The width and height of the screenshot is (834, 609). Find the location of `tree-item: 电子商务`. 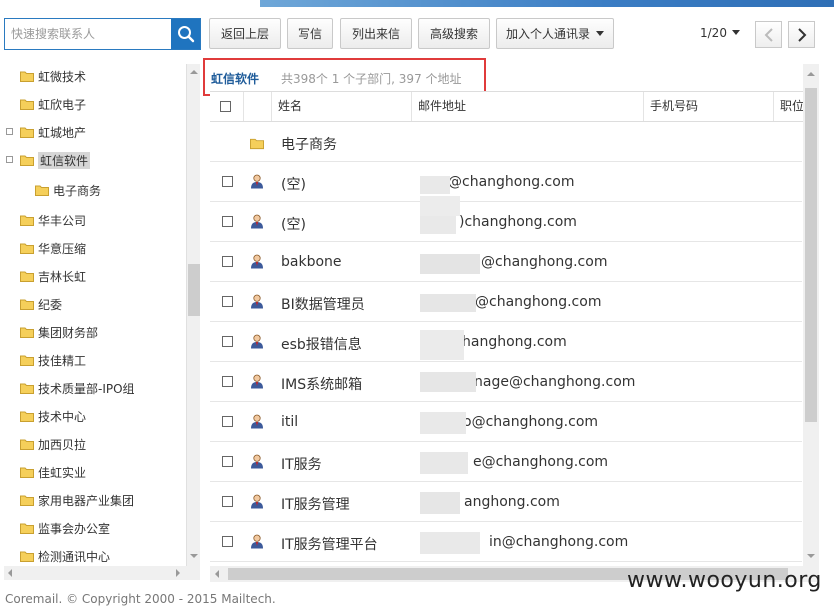

tree-item: 电子商务 is located at coordinates (68, 190).